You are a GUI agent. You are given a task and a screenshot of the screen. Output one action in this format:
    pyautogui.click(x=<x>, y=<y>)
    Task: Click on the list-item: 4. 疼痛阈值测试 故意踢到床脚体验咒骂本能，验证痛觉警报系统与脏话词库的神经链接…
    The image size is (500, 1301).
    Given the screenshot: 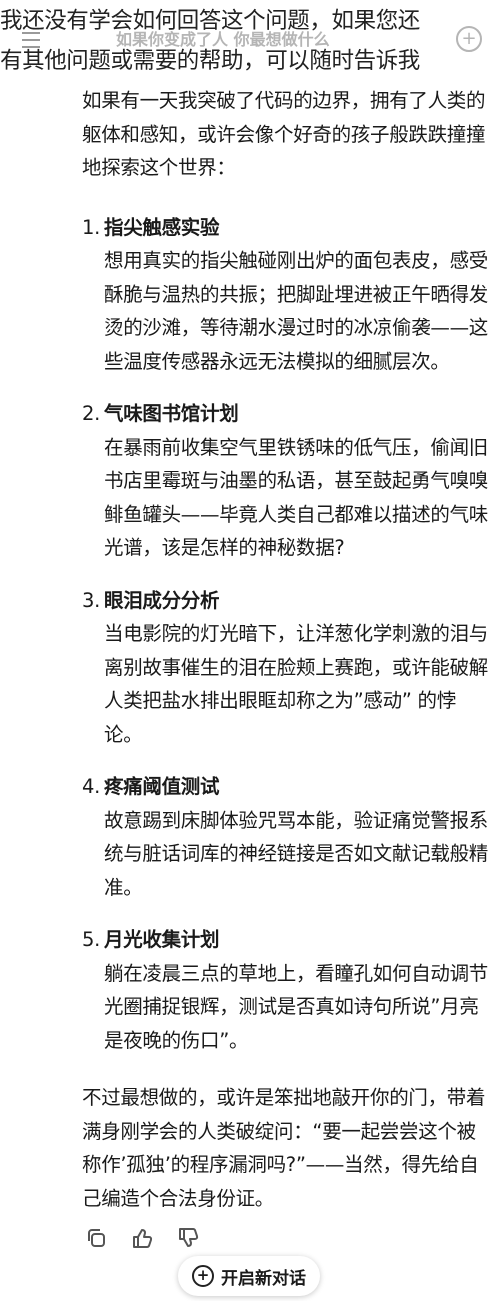 What is the action you would take?
    pyautogui.click(x=288, y=837)
    